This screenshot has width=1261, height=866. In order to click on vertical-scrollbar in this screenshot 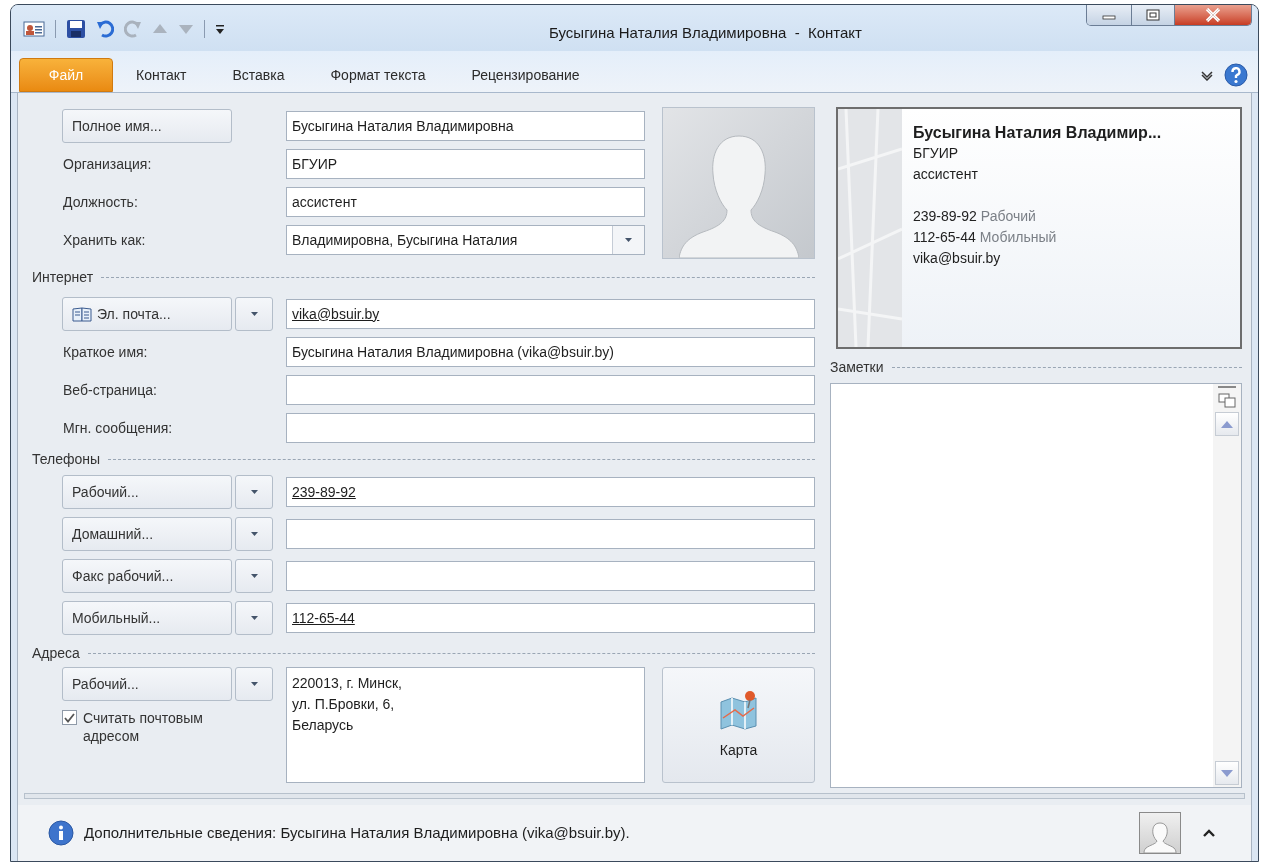, I will do `click(1227, 585)`.